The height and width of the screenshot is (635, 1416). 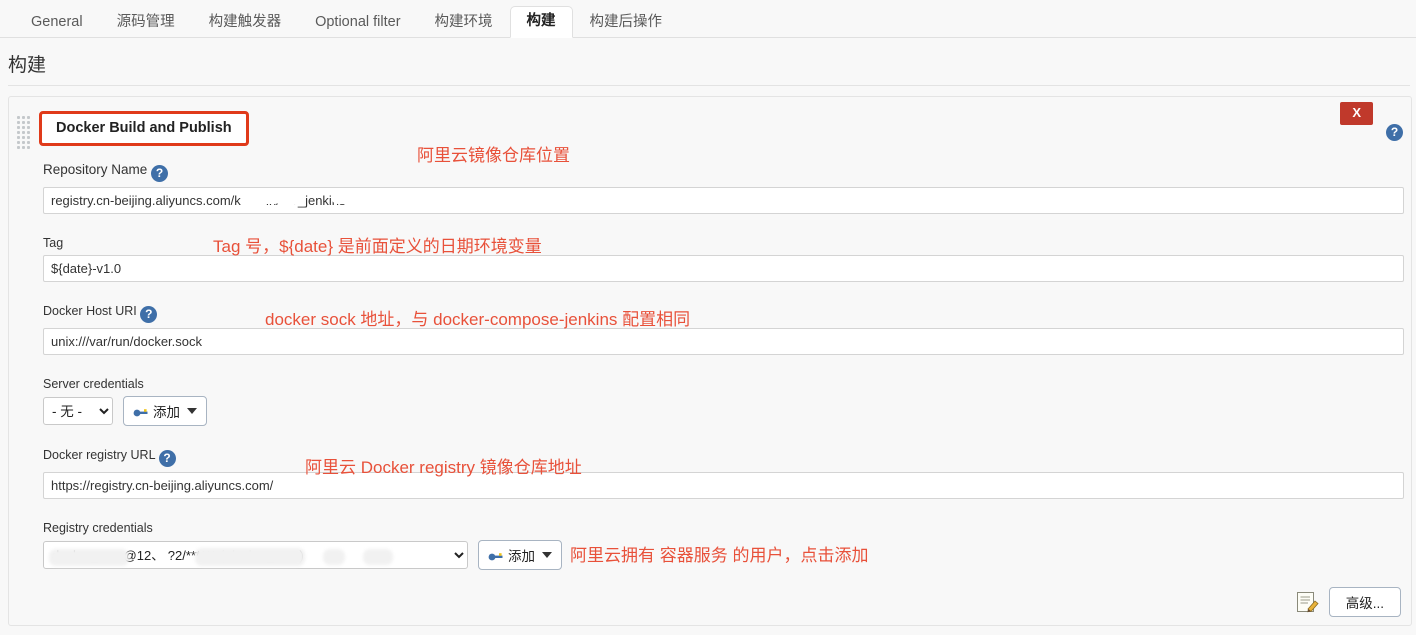 What do you see at coordinates (1356, 113) in the screenshot?
I see `delete-build-step-button: X` at bounding box center [1356, 113].